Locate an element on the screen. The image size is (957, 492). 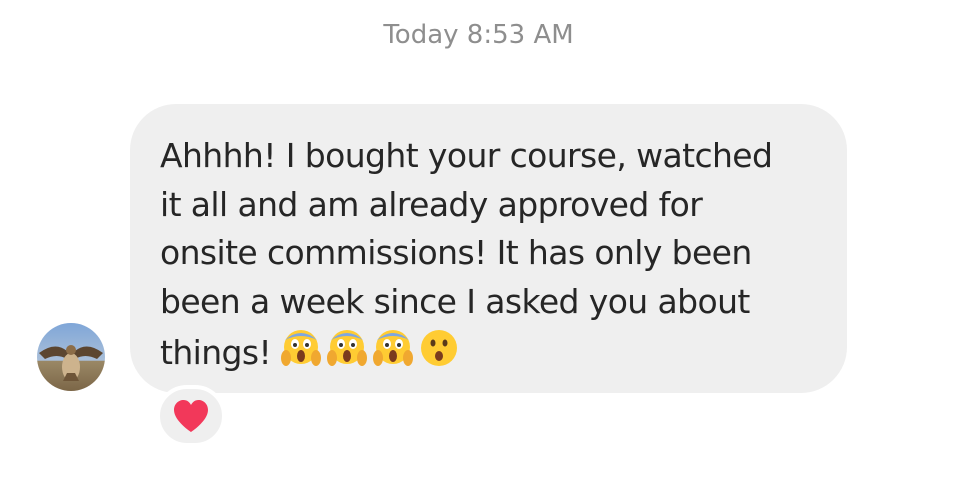
heart-icon is located at coordinates (191, 416).